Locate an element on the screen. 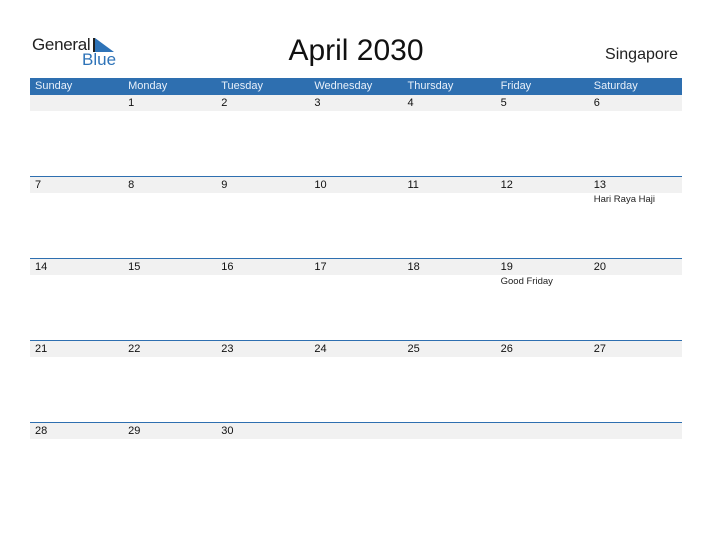 The height and width of the screenshot is (550, 712). week-row: 21 22 23 24 25 26 27 is located at coordinates (356, 381).